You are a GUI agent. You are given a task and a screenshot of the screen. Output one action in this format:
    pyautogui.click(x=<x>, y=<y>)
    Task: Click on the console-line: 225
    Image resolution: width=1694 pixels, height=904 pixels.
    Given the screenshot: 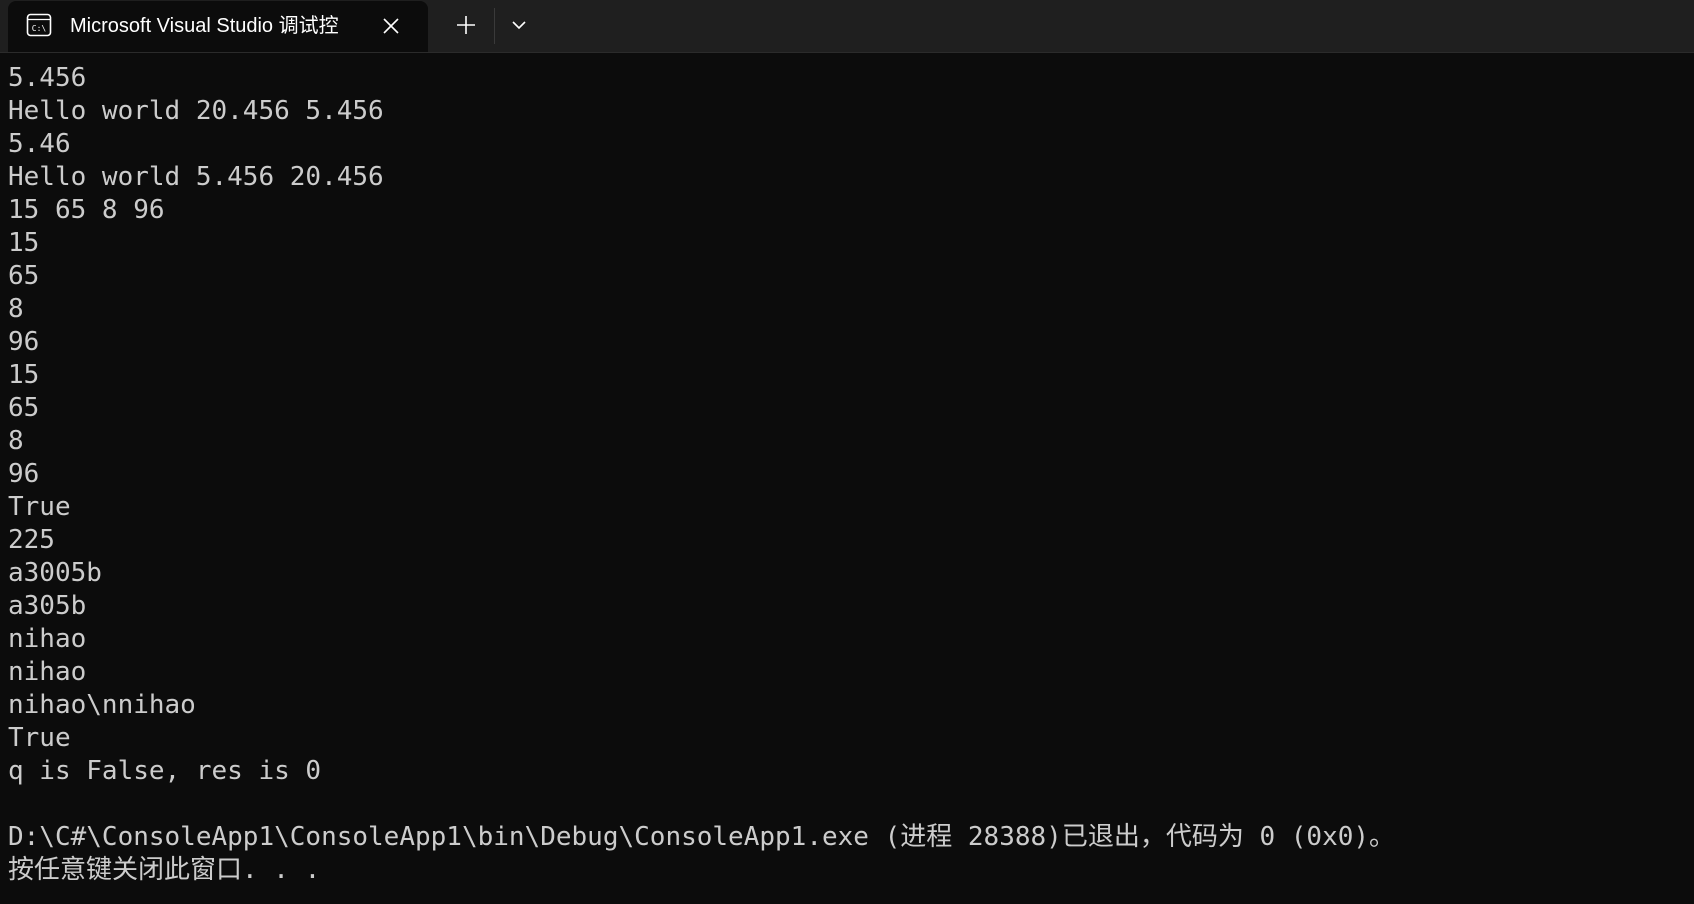 What is the action you would take?
    pyautogui.click(x=31, y=540)
    